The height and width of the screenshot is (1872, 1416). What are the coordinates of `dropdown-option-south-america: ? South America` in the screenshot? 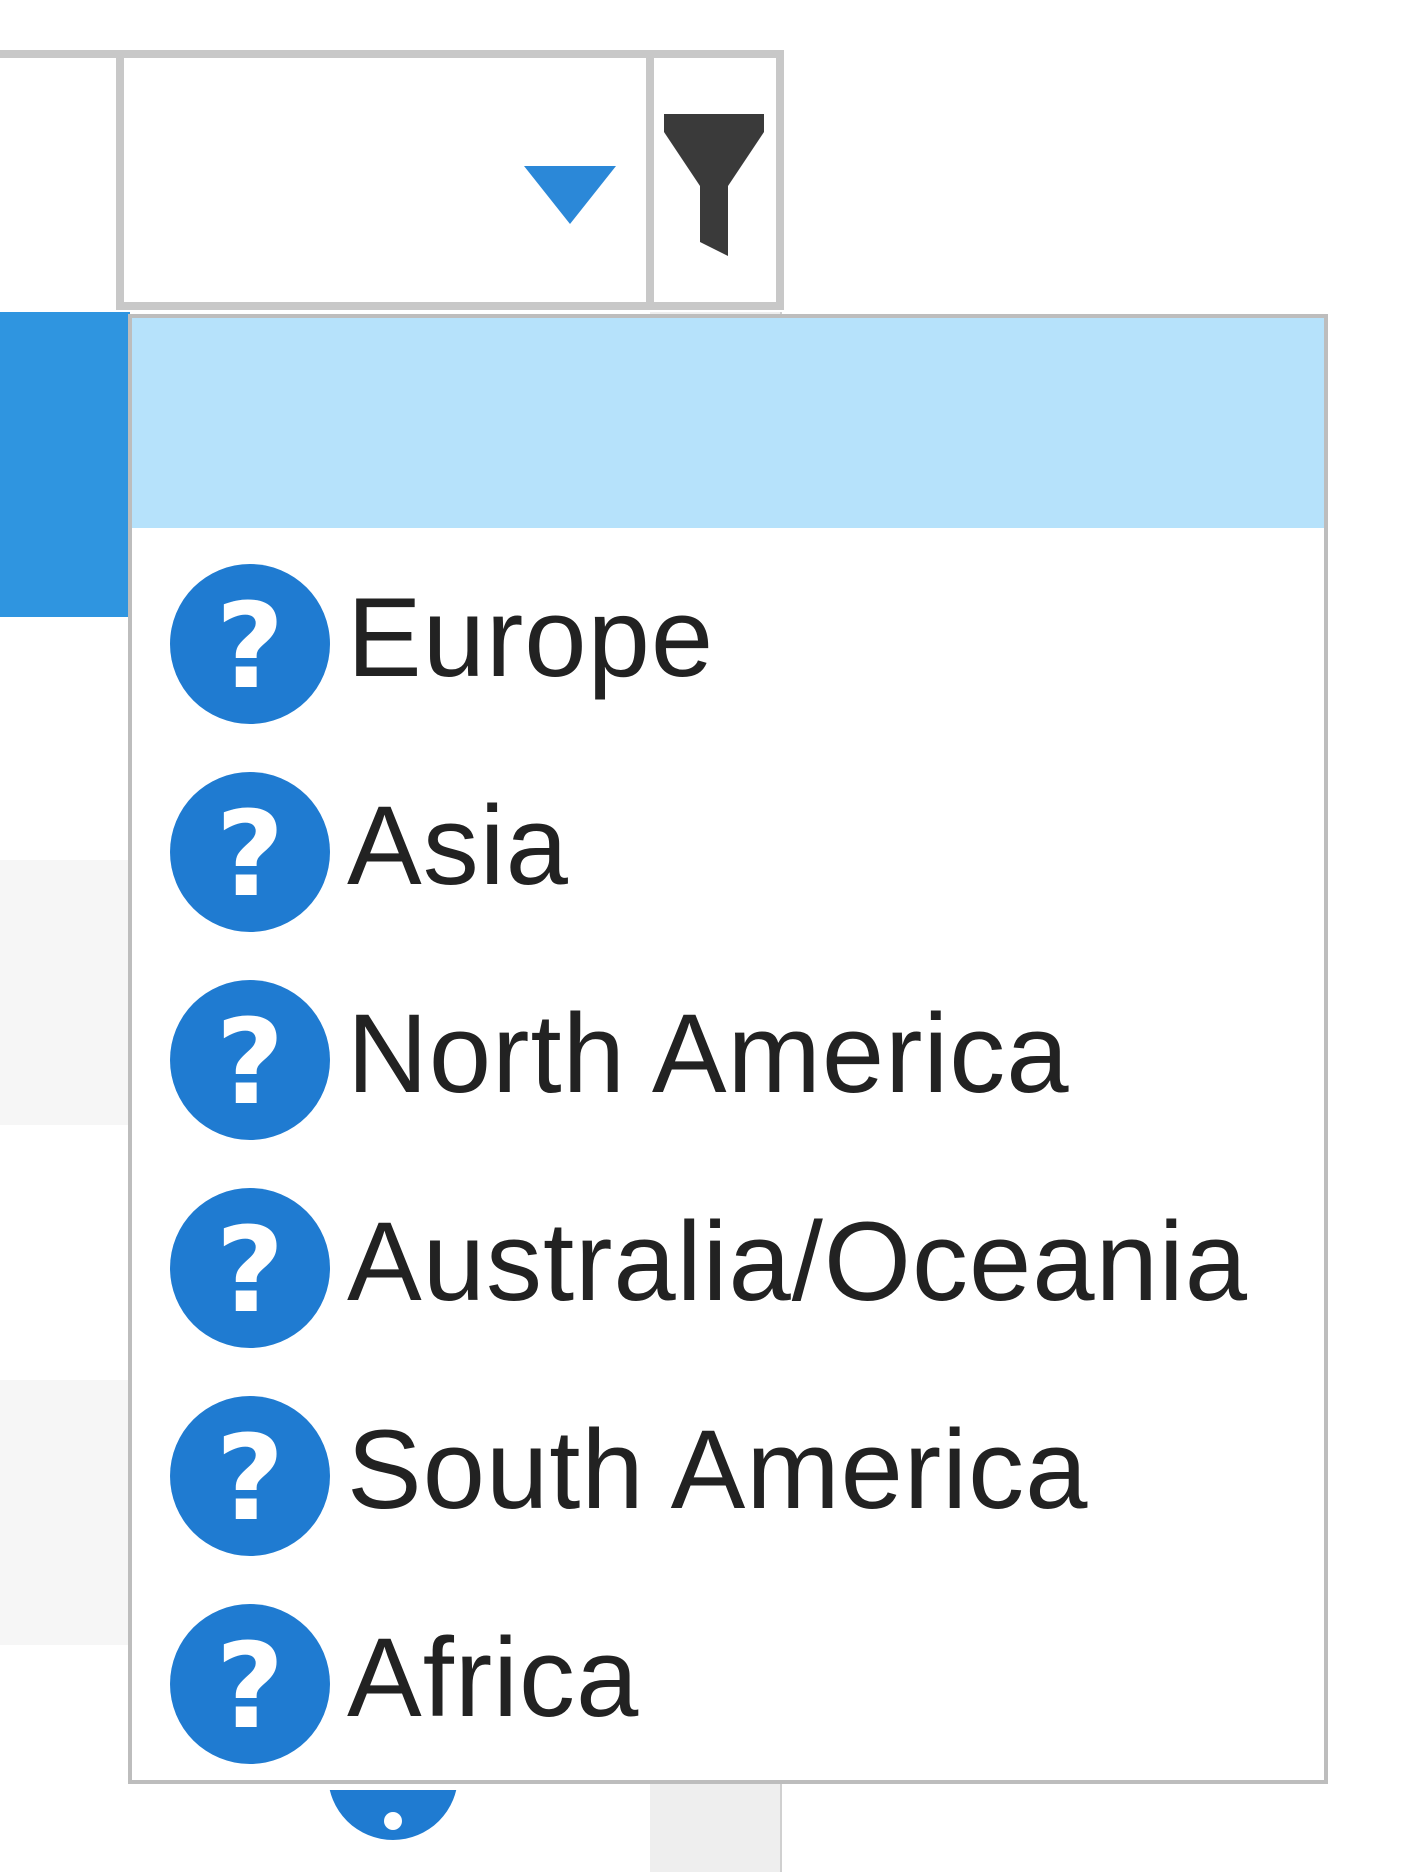 It's located at (728, 1464).